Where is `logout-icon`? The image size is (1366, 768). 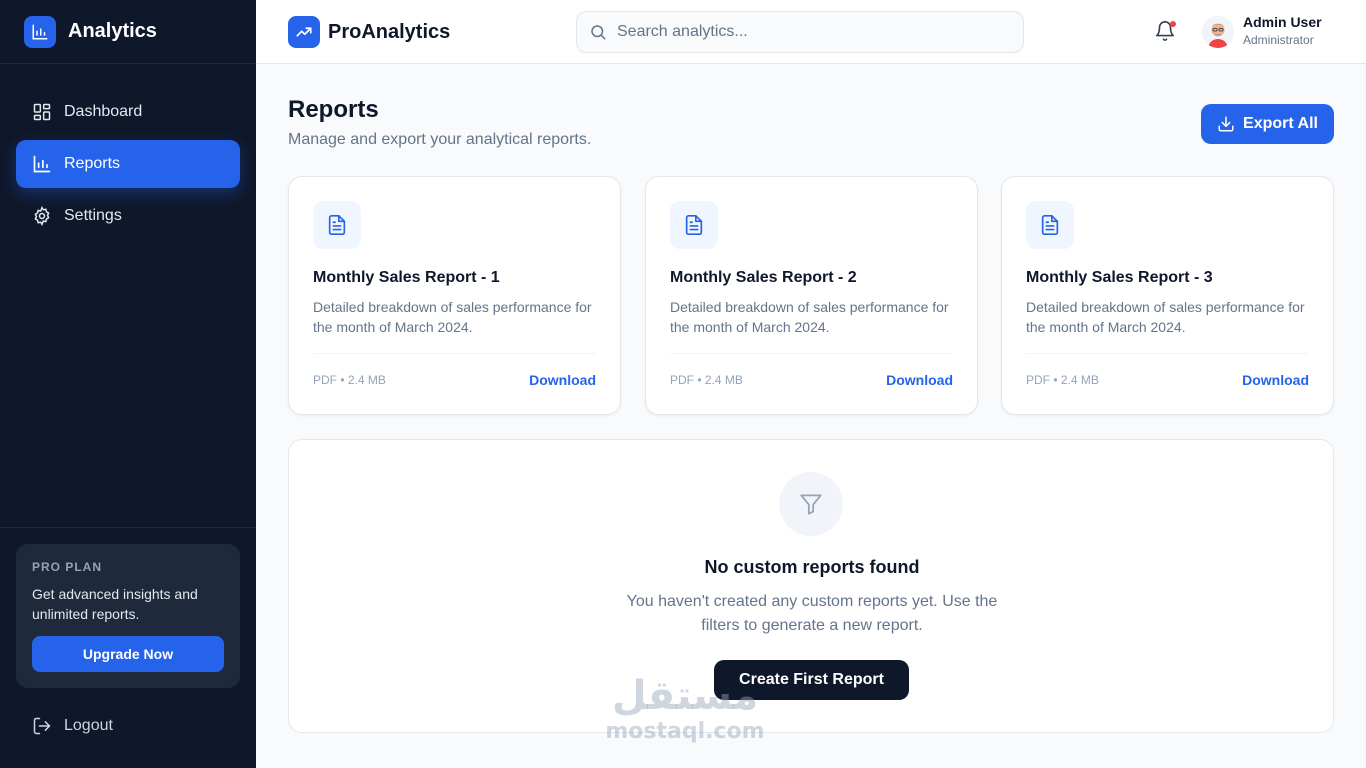 logout-icon is located at coordinates (42, 726).